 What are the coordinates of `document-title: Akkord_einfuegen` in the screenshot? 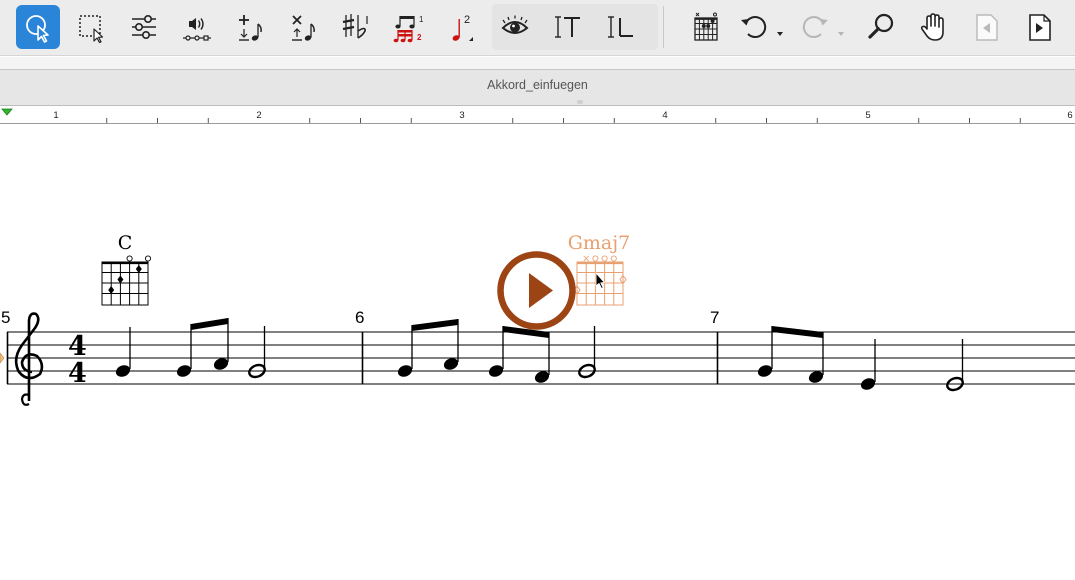 It's located at (537, 85).